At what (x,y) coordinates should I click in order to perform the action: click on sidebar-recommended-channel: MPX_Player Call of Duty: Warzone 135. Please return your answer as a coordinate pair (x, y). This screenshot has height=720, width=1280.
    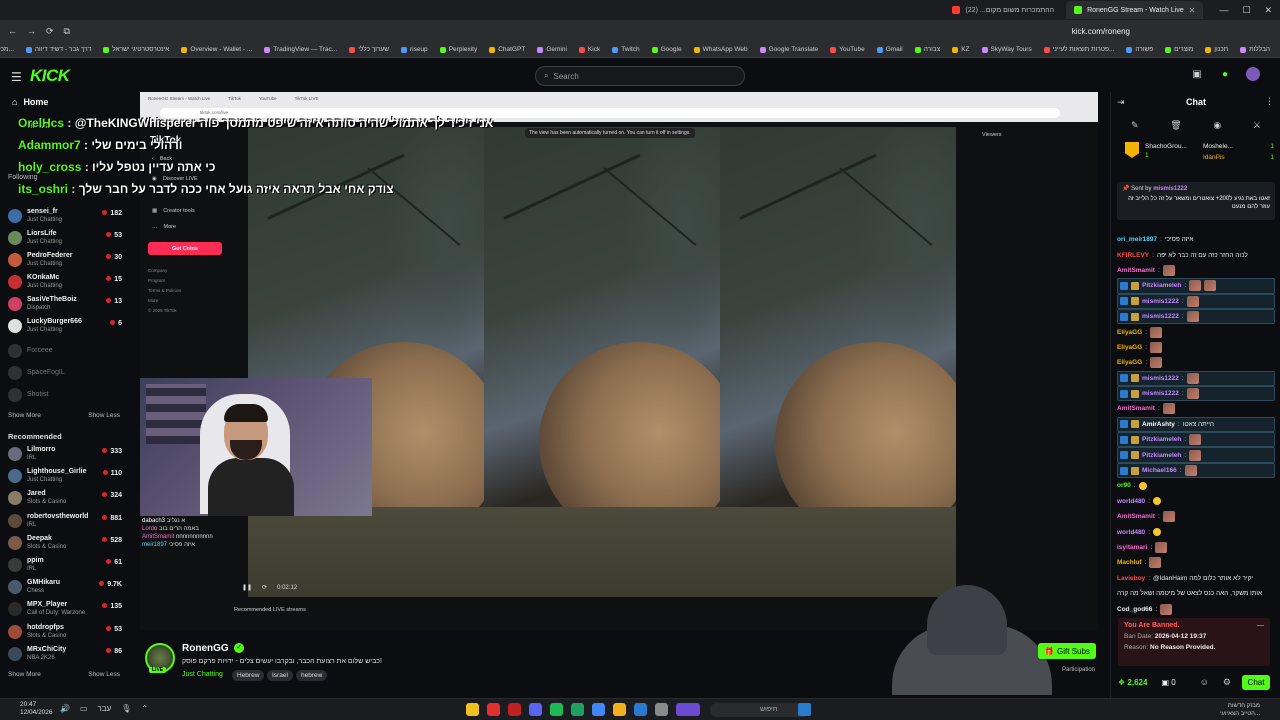
    Looking at the image, I should click on (65, 610).